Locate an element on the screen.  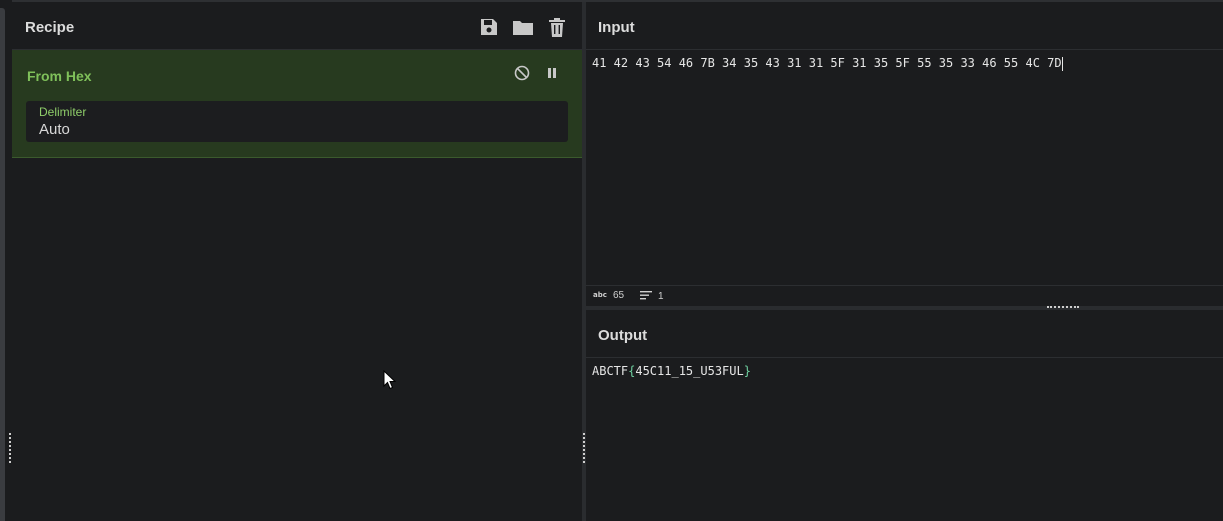
recipe-header: Recipe is located at coordinates (297, 26).